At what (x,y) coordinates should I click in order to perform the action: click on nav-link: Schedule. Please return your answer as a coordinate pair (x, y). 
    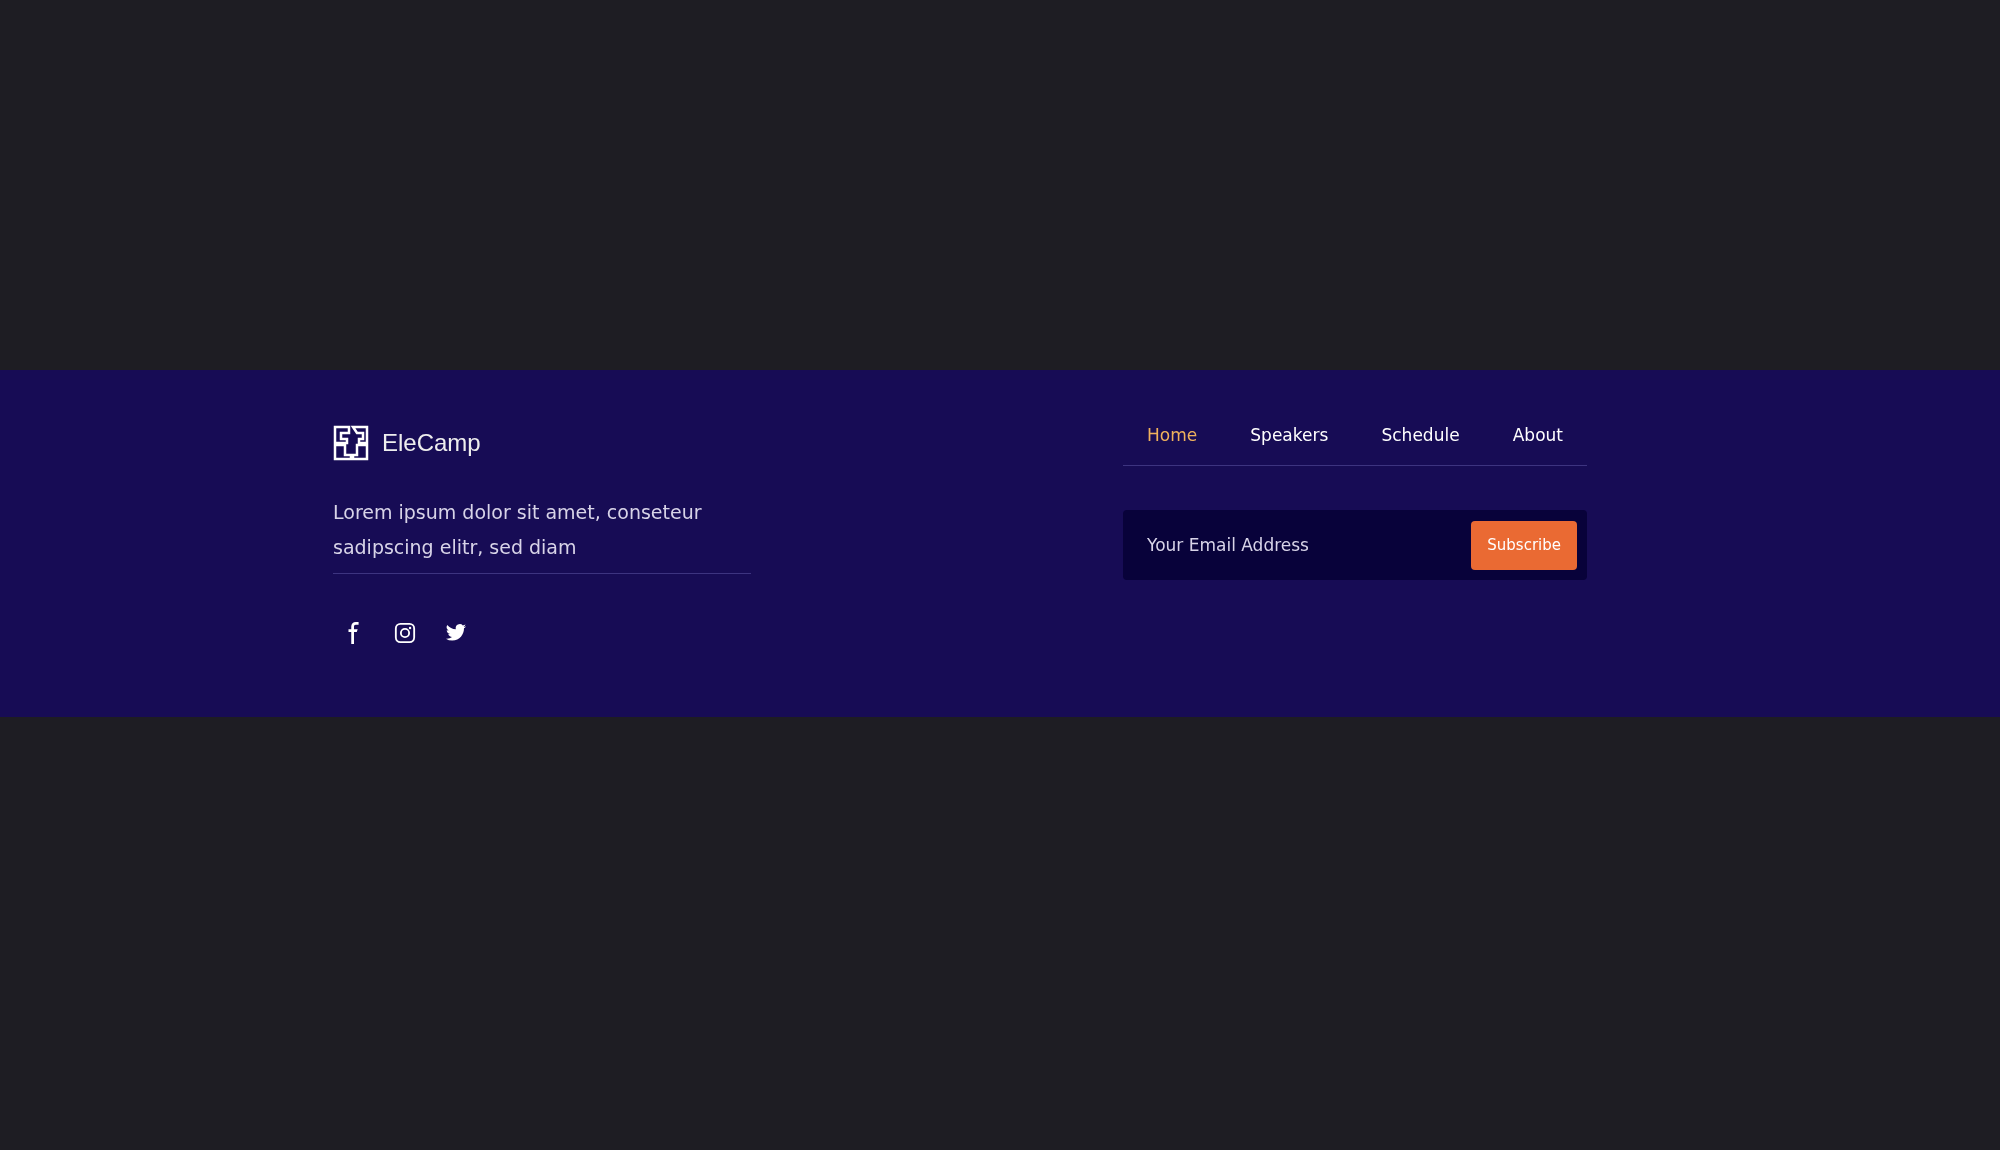
    Looking at the image, I should click on (1420, 435).